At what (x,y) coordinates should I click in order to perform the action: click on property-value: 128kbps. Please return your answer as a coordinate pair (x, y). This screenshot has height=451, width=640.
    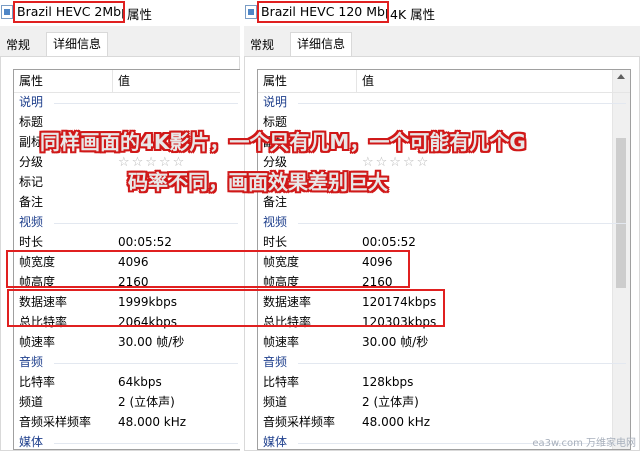
    Looking at the image, I should click on (388, 382).